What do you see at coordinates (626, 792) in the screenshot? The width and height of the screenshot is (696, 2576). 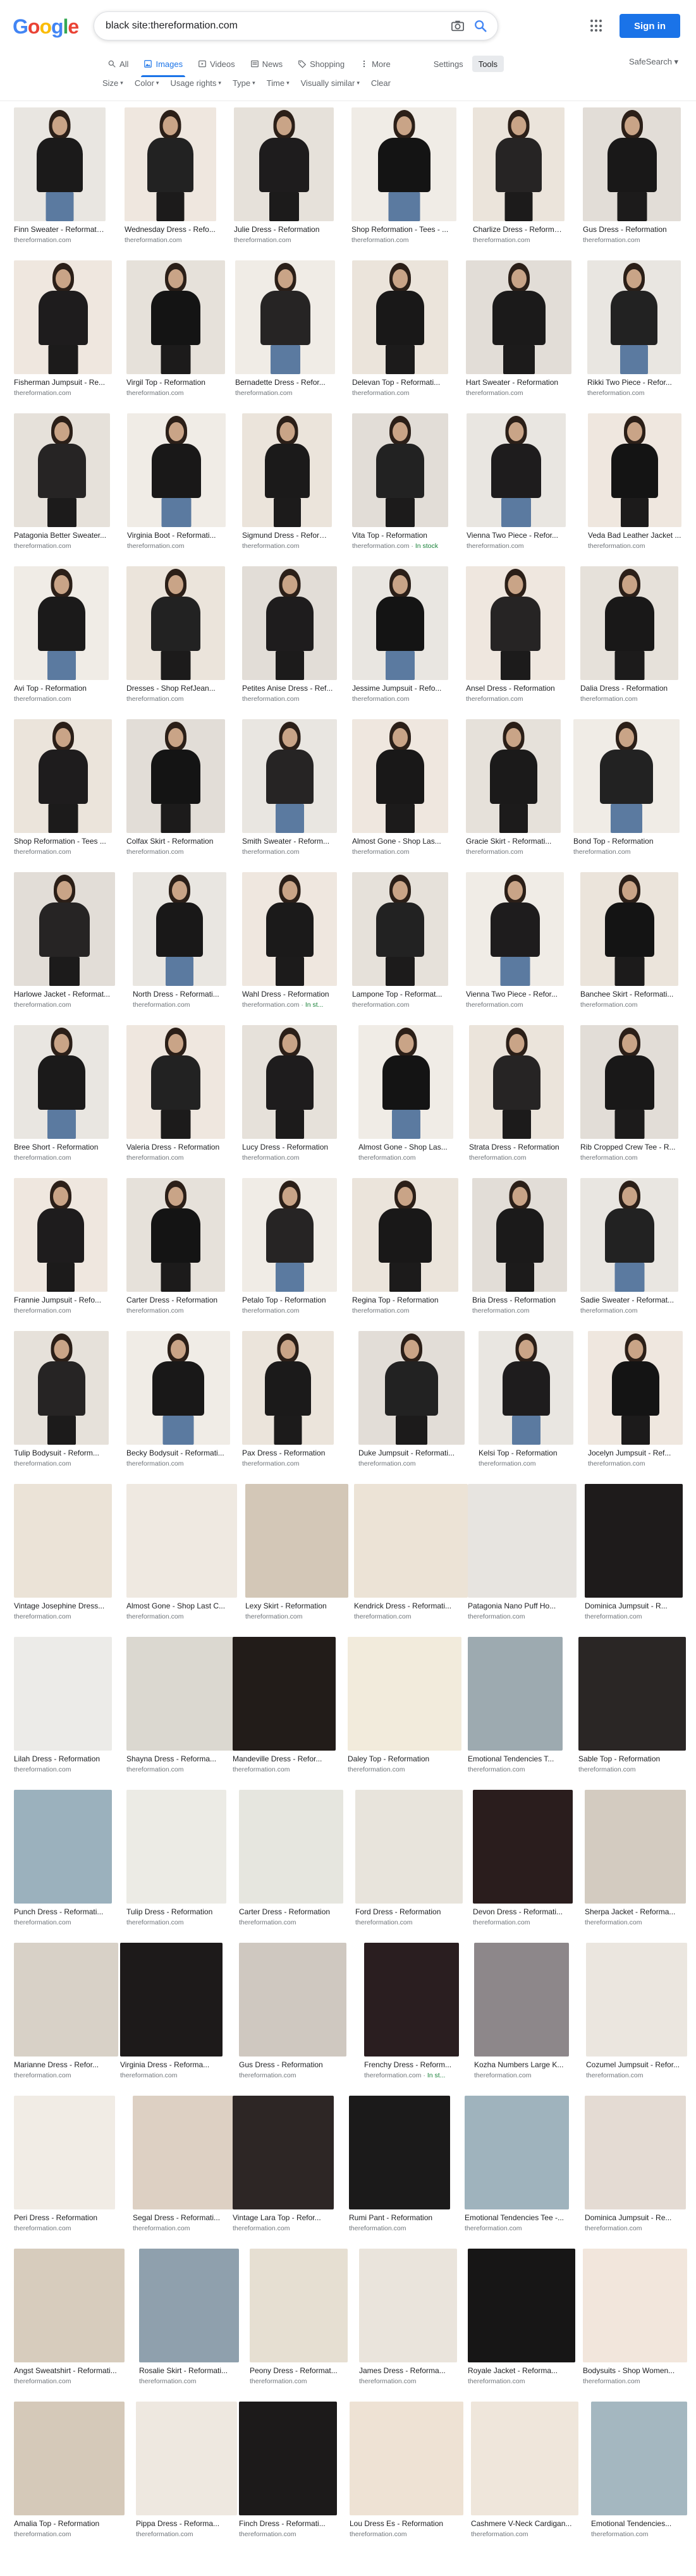 I see `image-result: Bond Top - Reformation thereformation.com` at bounding box center [626, 792].